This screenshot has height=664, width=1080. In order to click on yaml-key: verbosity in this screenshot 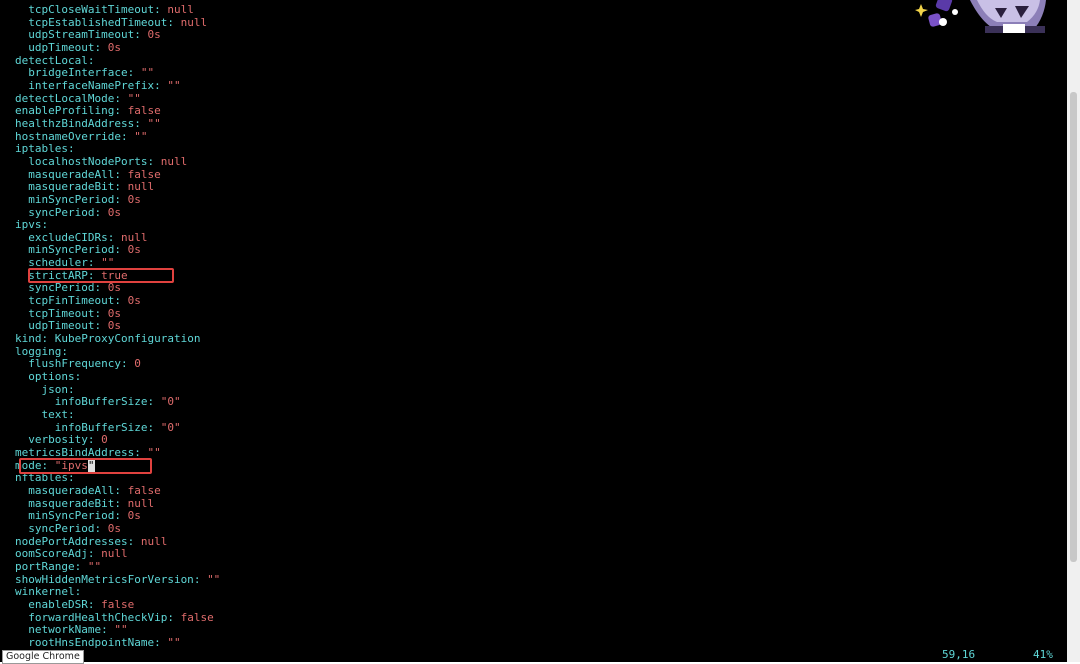, I will do `click(58, 440)`.